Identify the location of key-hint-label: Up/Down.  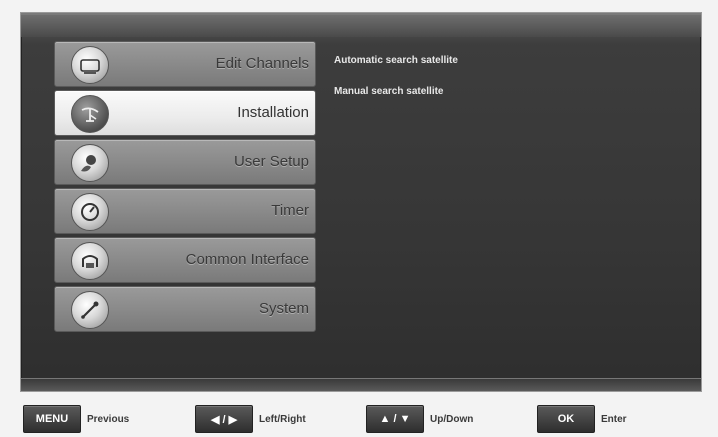
(452, 419).